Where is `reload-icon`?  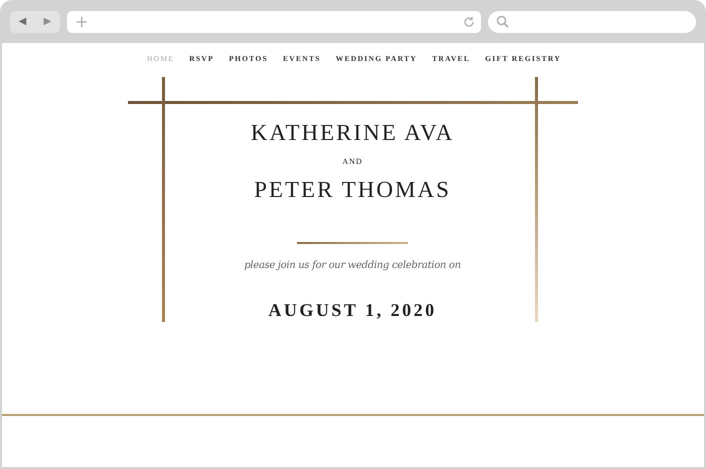 reload-icon is located at coordinates (469, 22).